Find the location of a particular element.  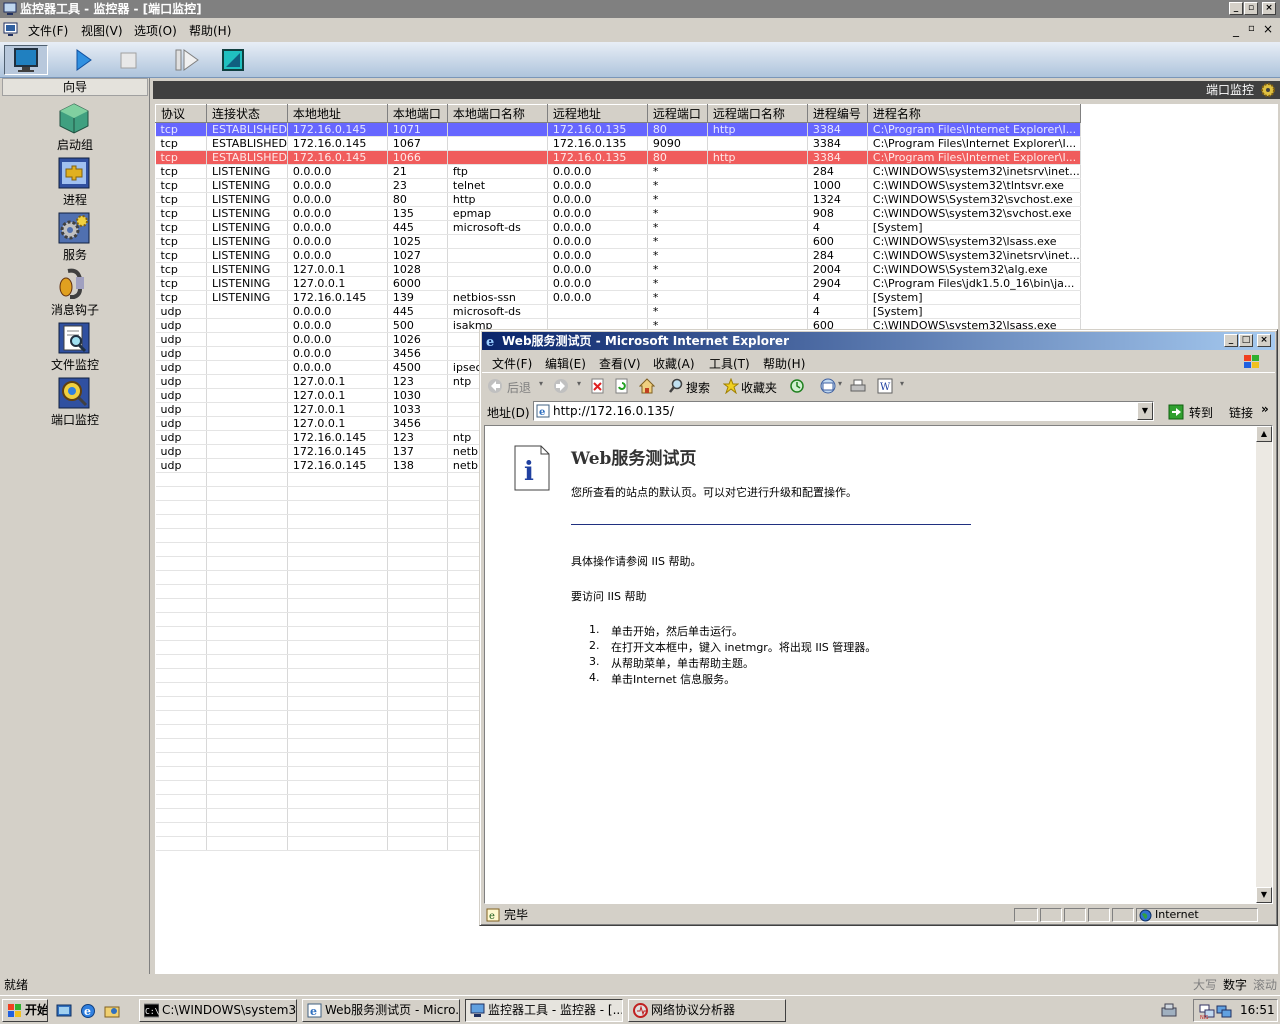

scroll-down-button: ▼ is located at coordinates (1264, 895).